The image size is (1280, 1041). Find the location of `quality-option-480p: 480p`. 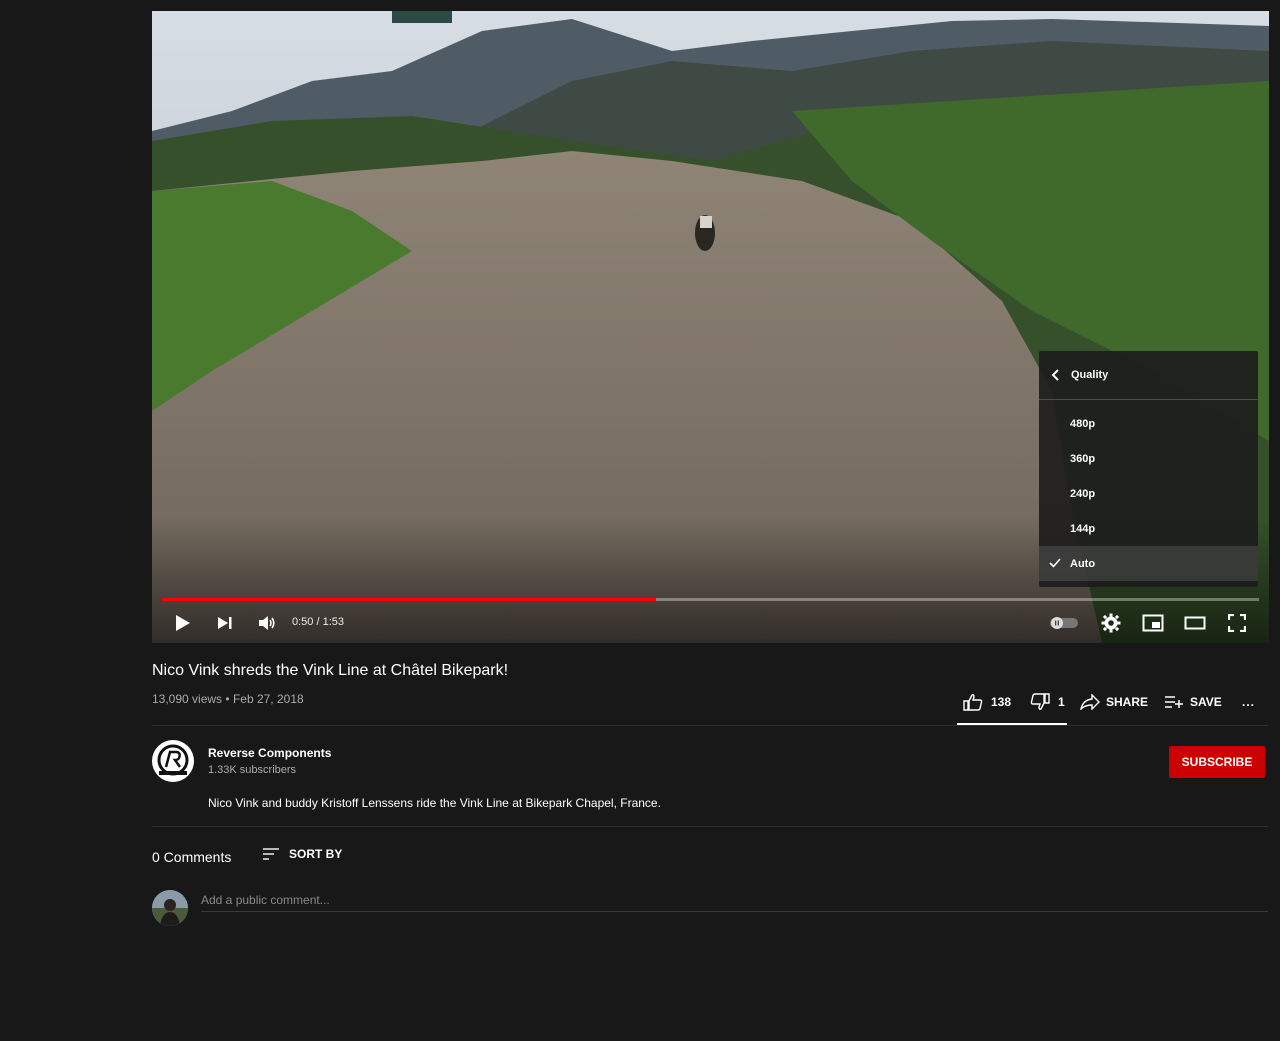

quality-option-480p: 480p is located at coordinates (1148, 423).